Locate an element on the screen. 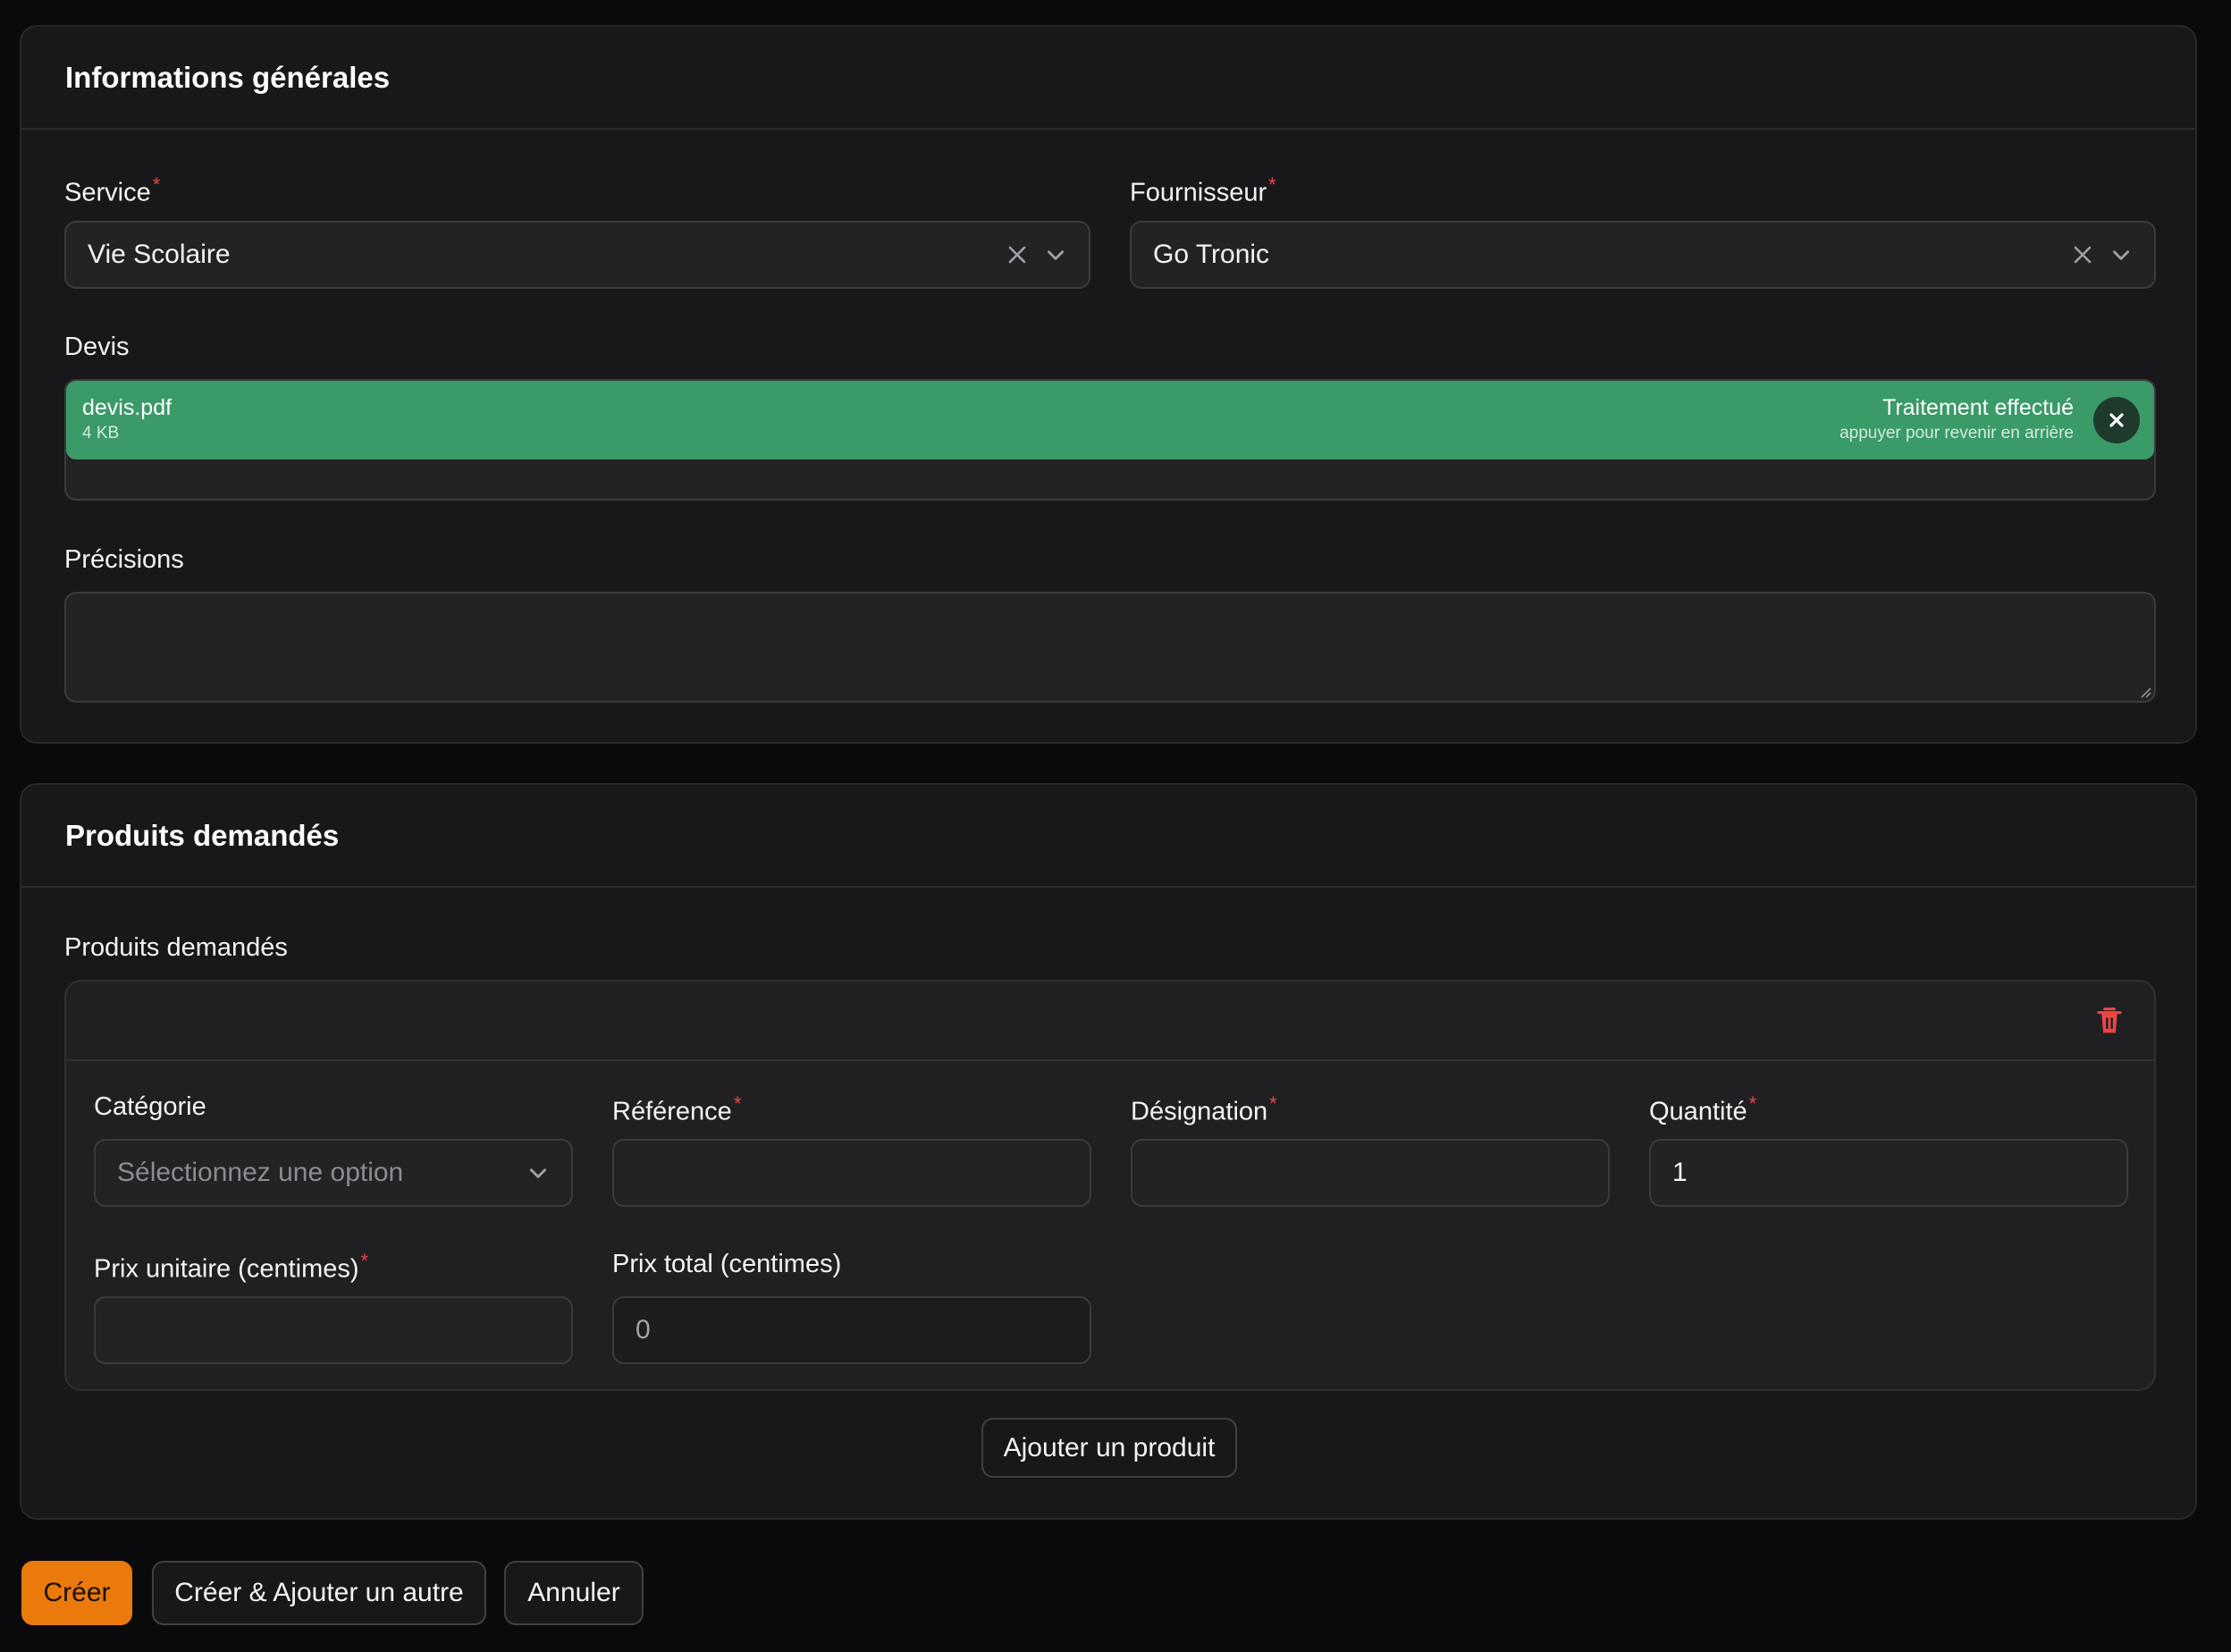 The image size is (2231, 1652). unit-price-input is located at coordinates (333, 1330).